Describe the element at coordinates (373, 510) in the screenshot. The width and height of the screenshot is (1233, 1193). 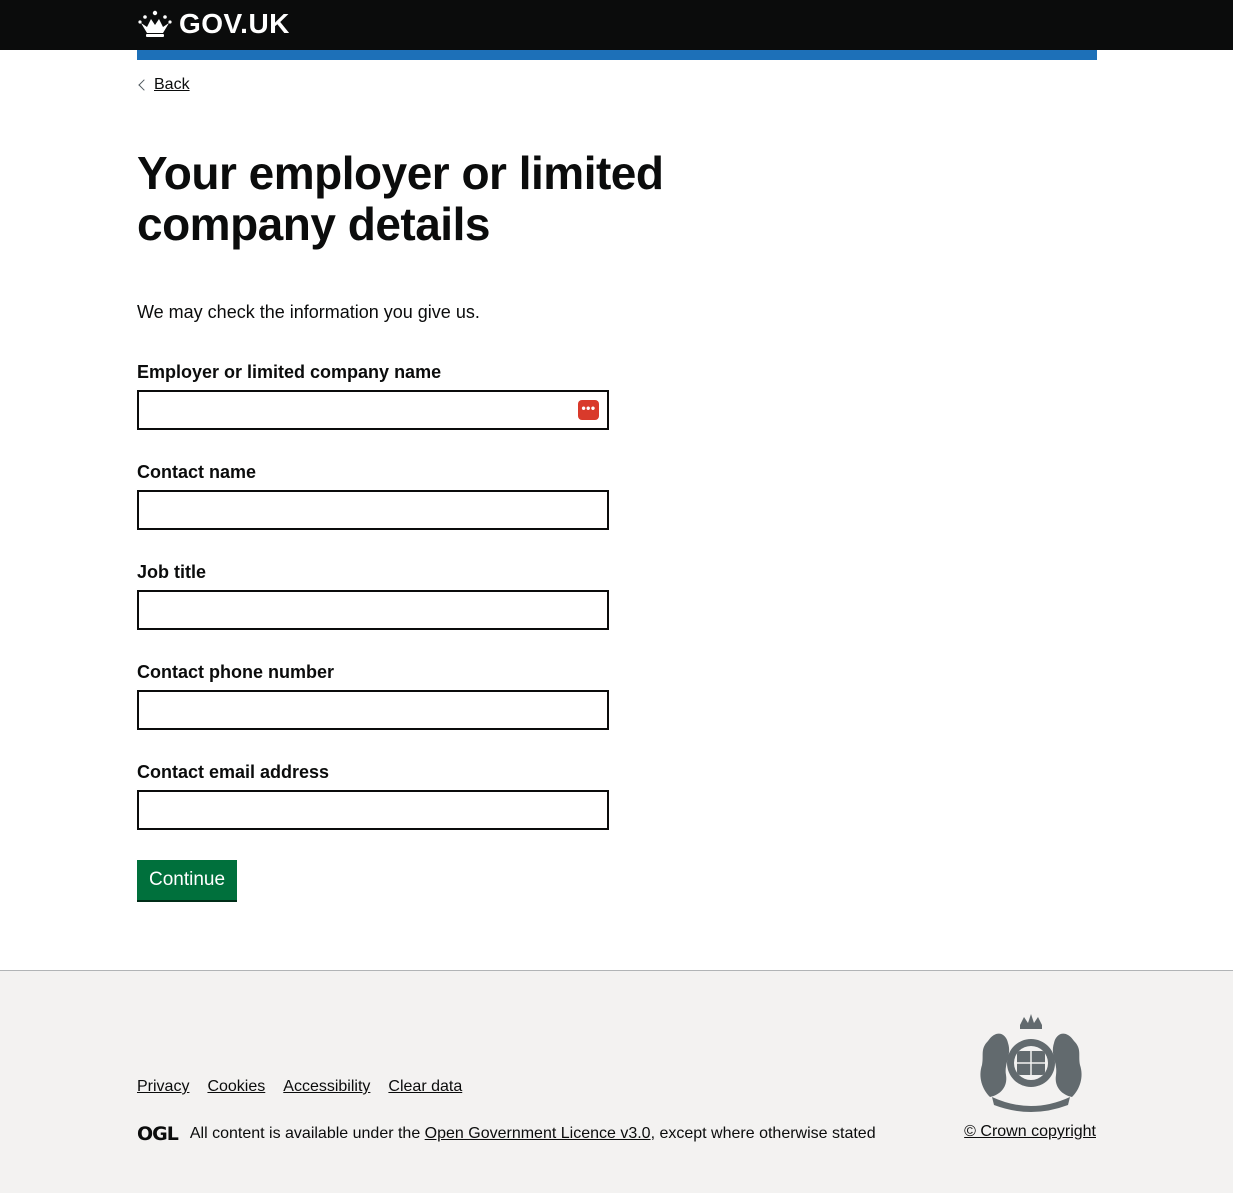
I see `contact-name-input` at that location.